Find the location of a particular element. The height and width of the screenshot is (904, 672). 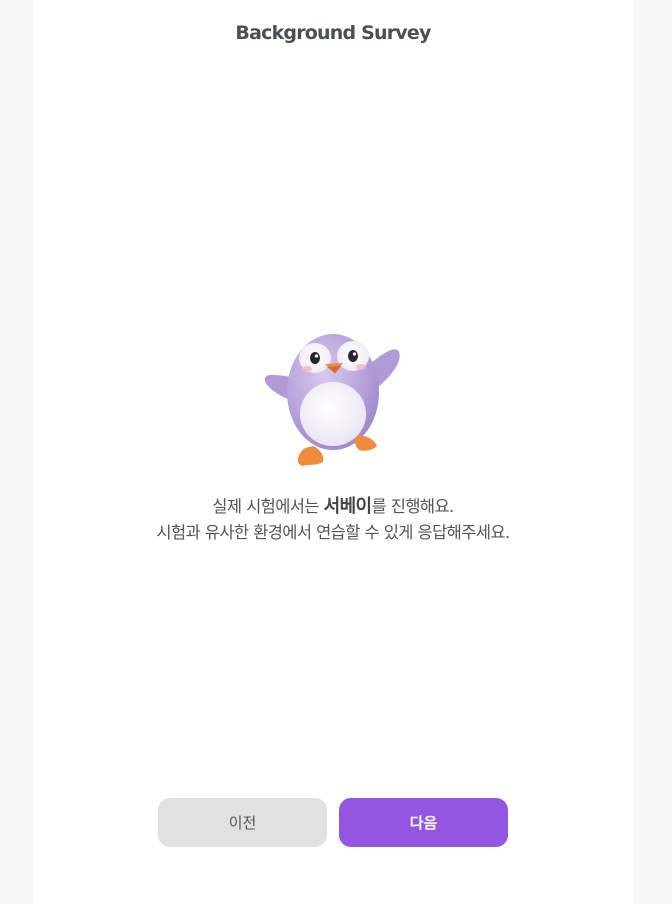

message-line-1-prefix: 실제 시험에서는 is located at coordinates (268, 506).